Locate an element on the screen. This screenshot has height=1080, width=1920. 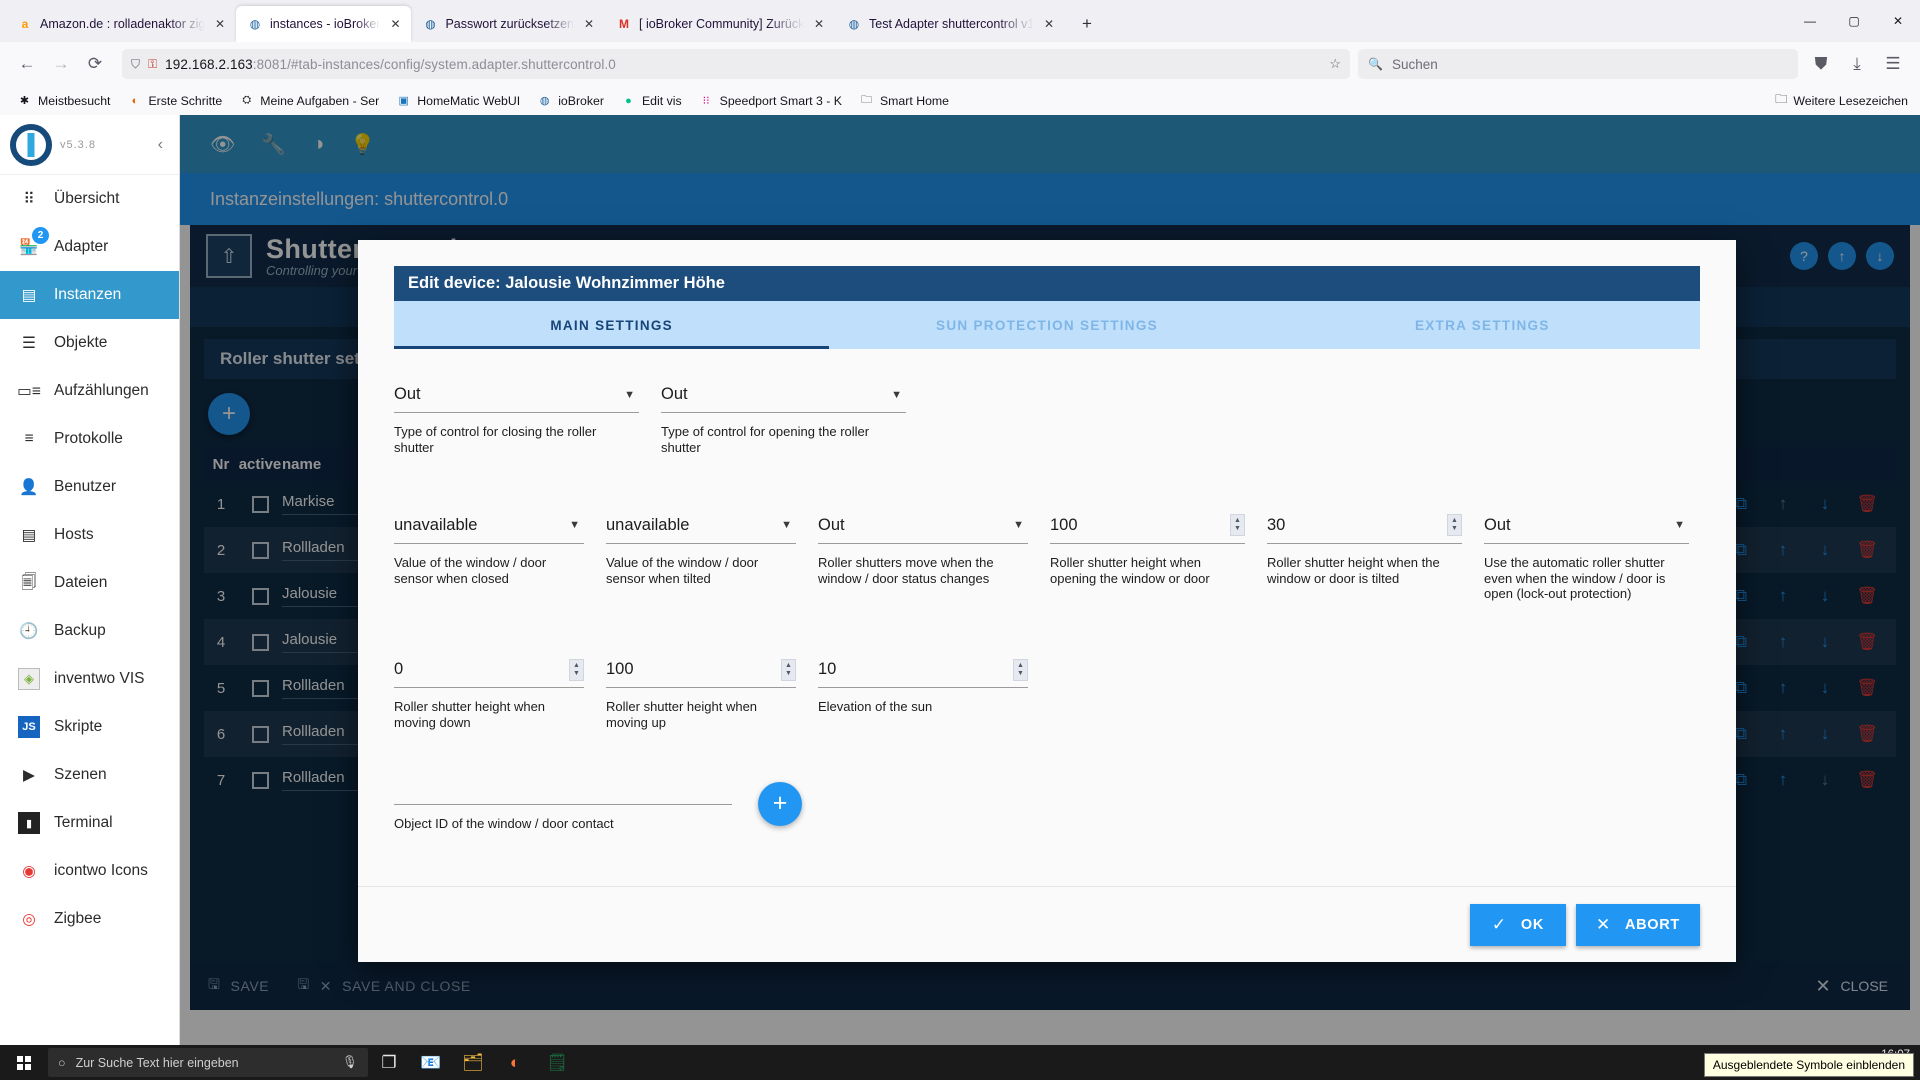
tab-extra-settings: EXTRA SETTINGS is located at coordinates (1482, 325).